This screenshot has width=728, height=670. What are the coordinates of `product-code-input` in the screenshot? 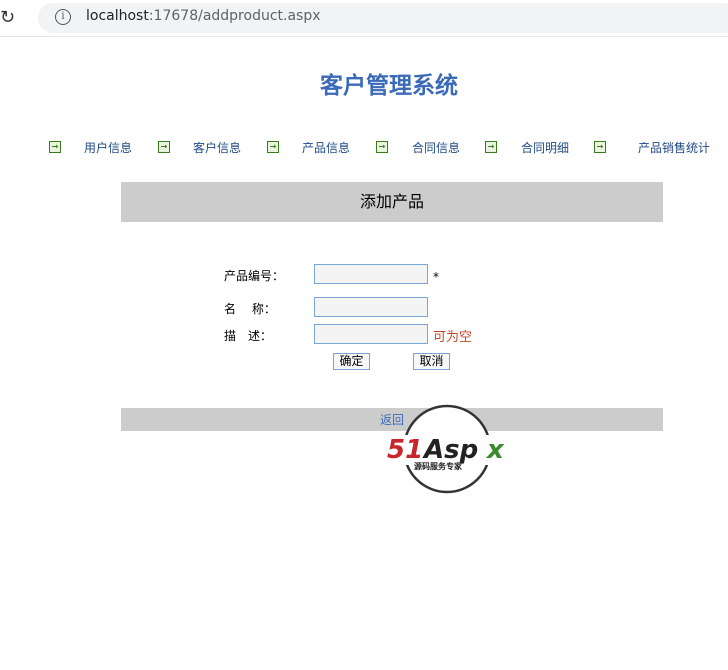 It's located at (371, 274).